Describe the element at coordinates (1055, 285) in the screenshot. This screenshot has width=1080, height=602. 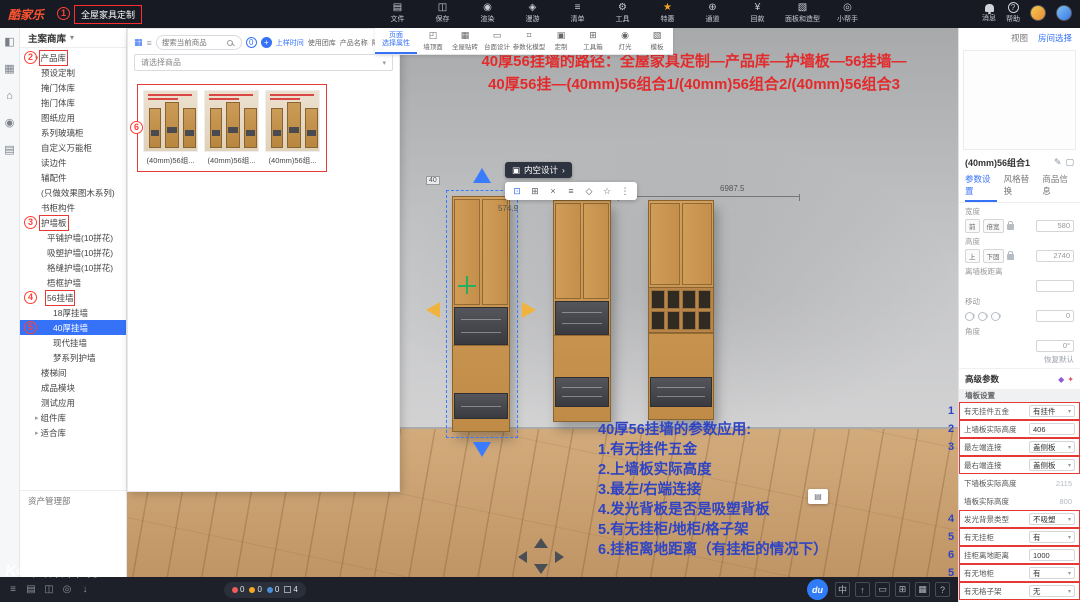
I see `param-value-input` at that location.